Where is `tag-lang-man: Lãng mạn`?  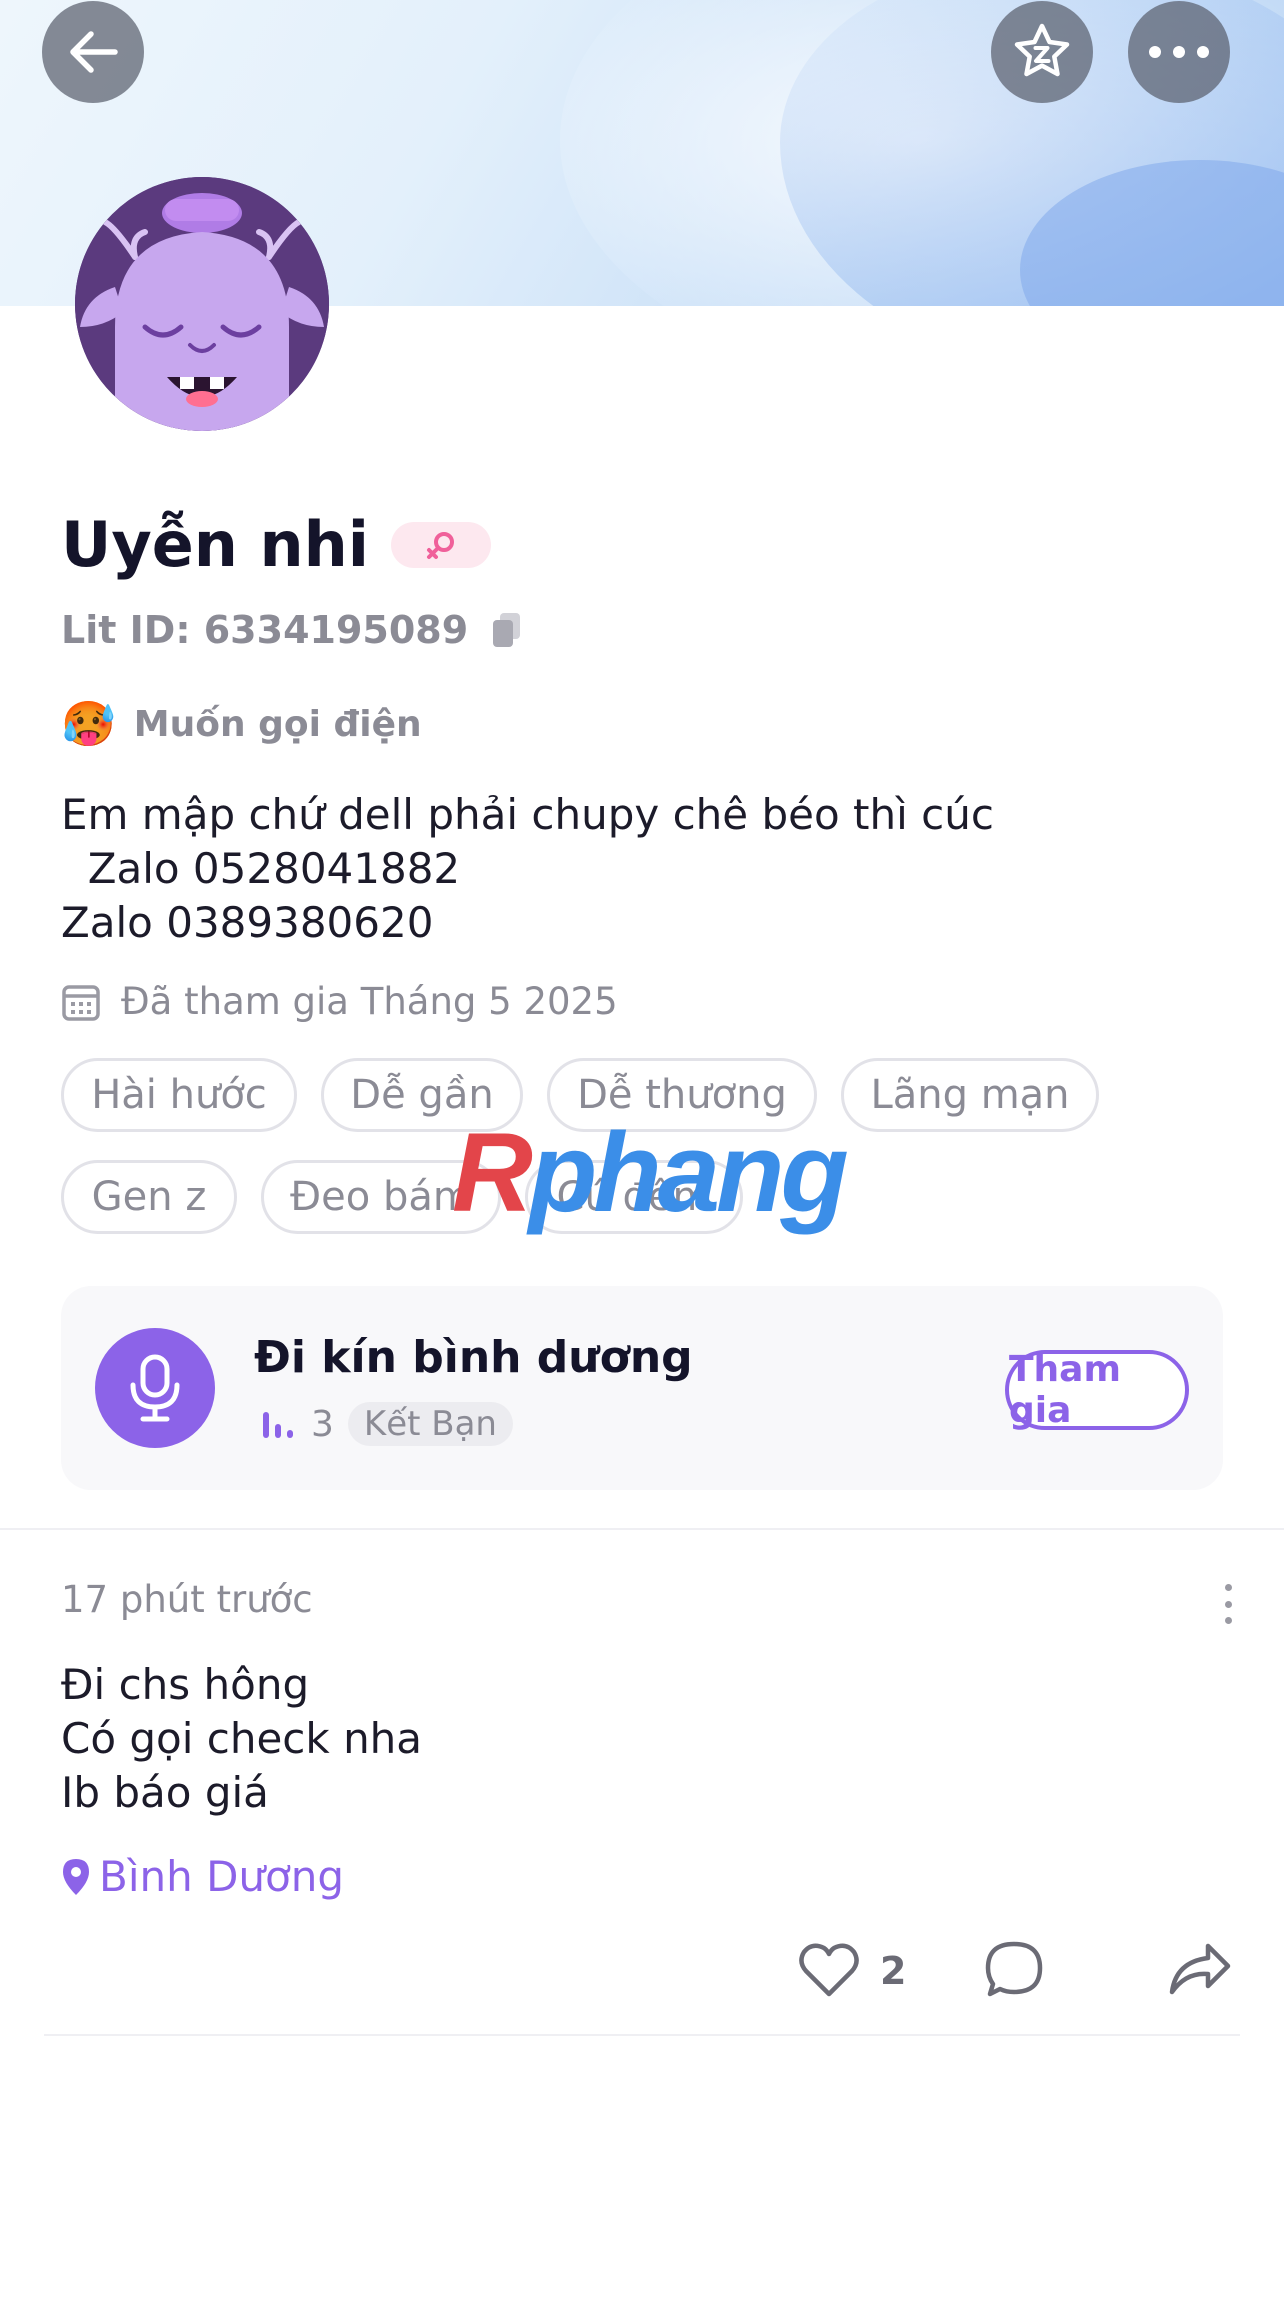 tag-lang-man: Lãng mạn is located at coordinates (970, 1095).